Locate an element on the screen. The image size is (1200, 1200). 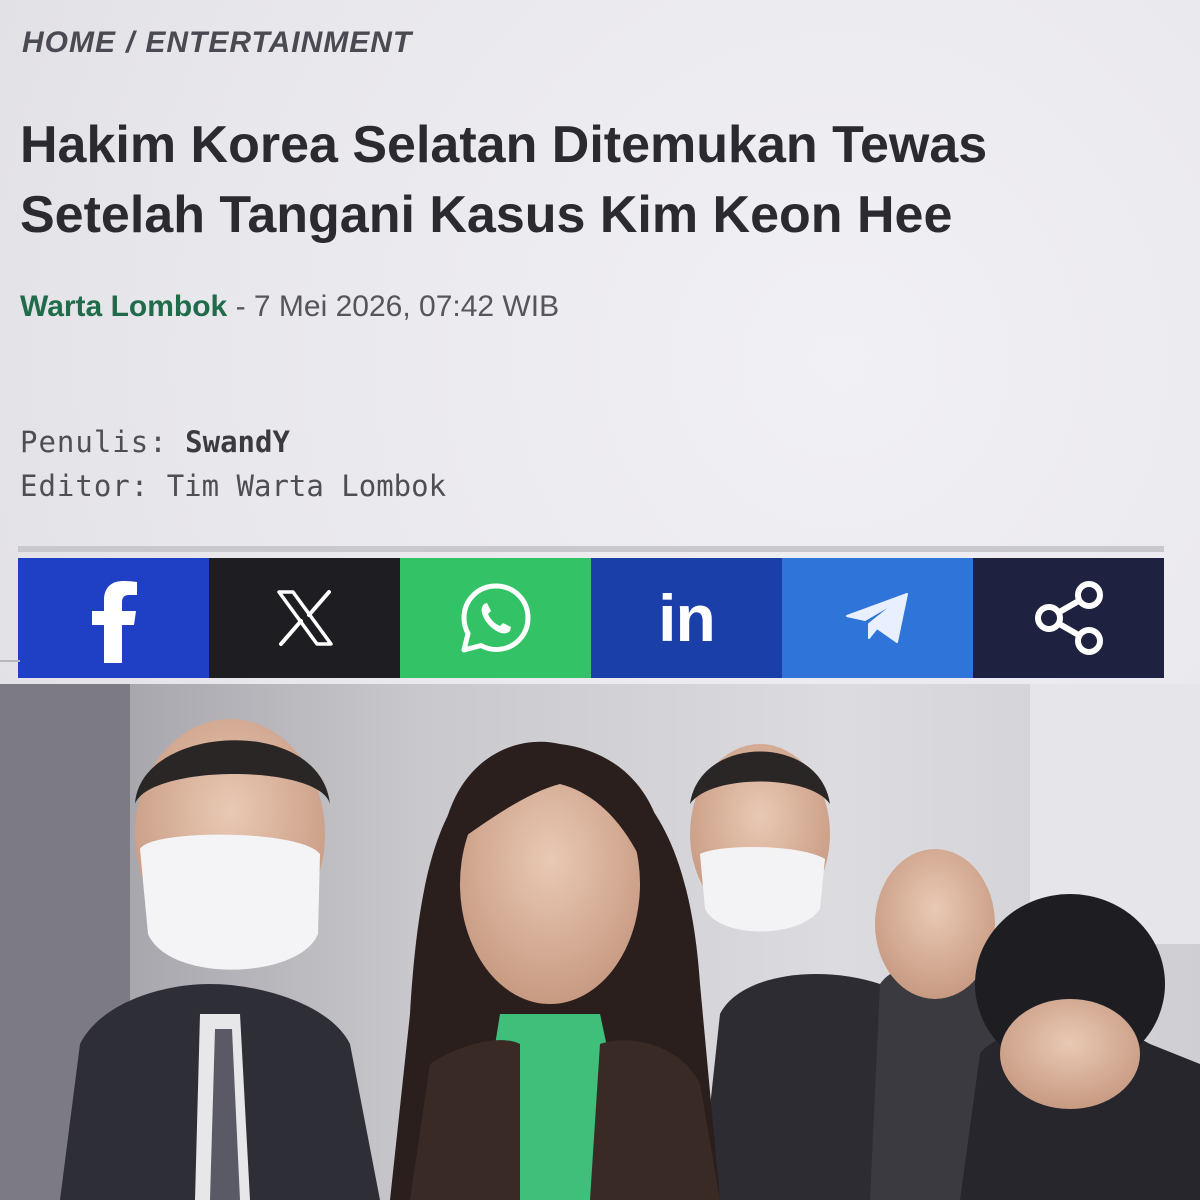
breadcrumb-home-link: HOME is located at coordinates (69, 43).